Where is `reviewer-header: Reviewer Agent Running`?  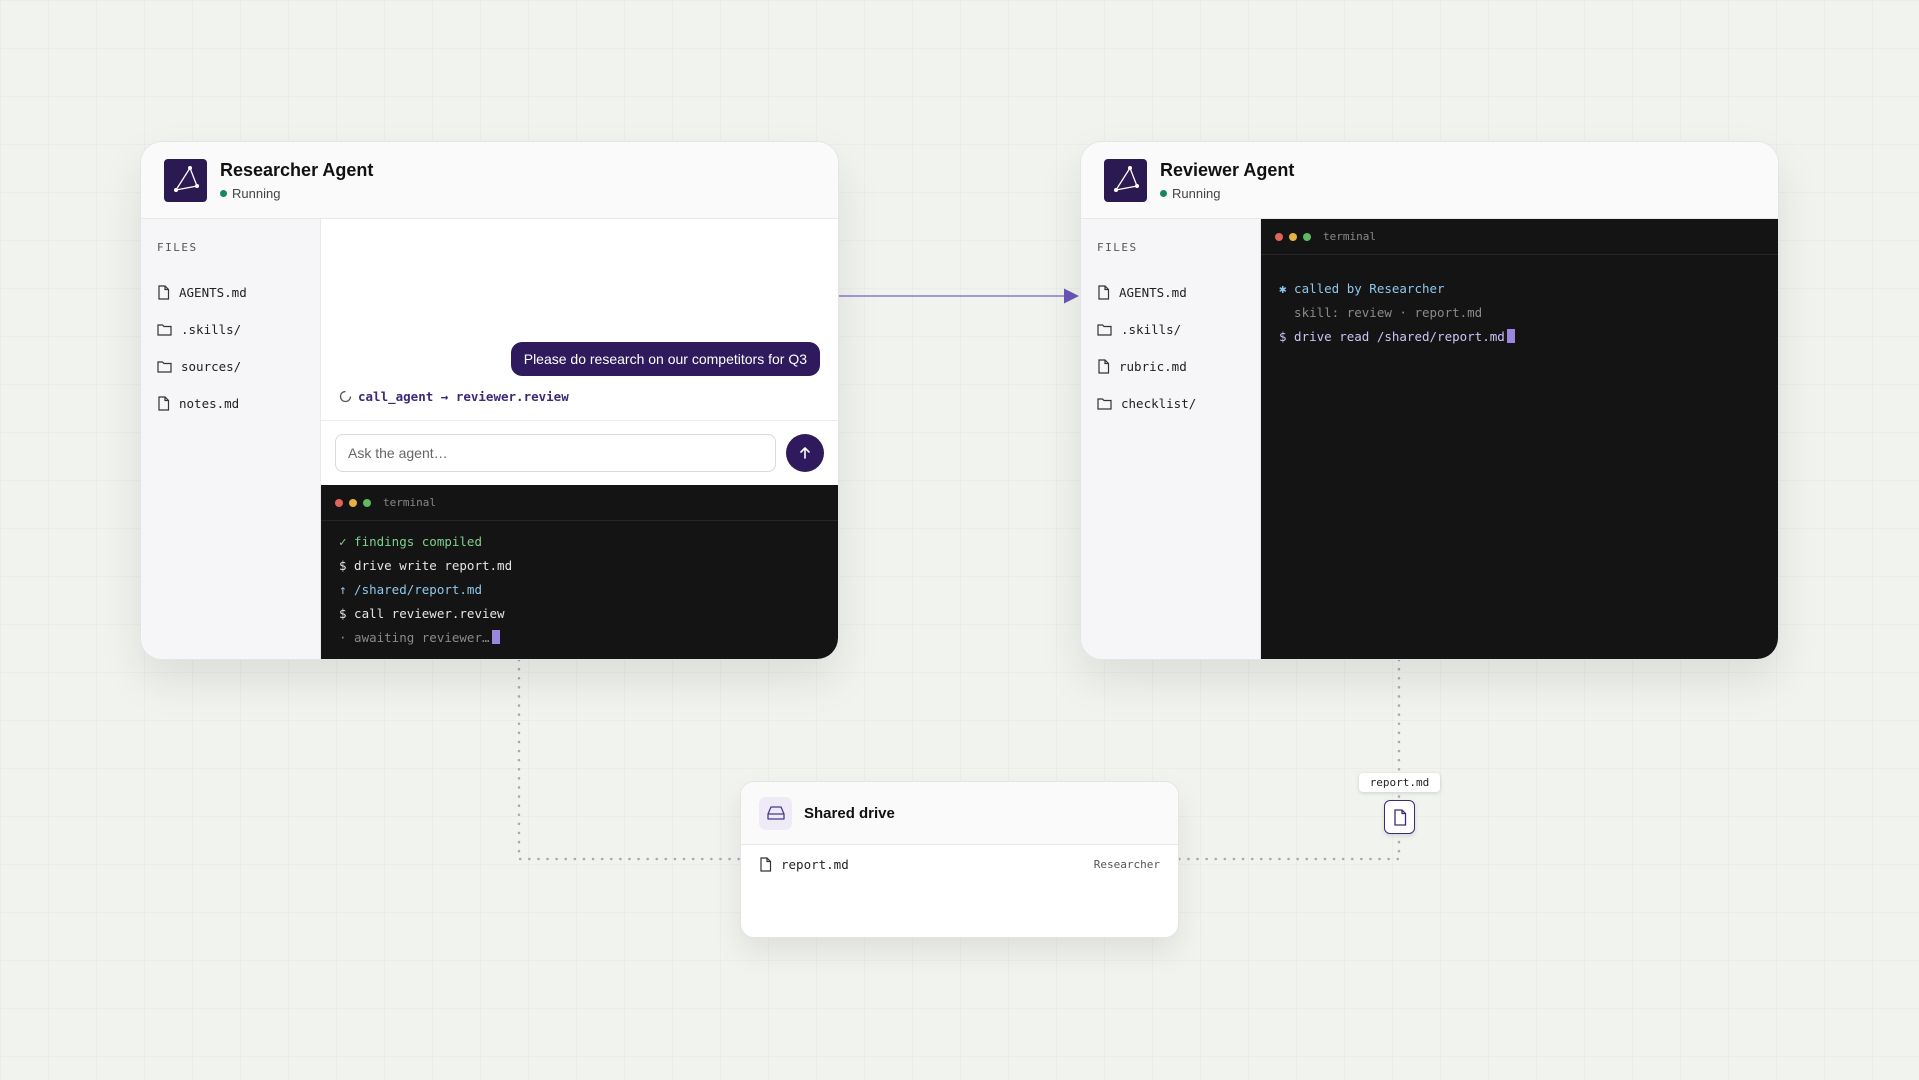
reviewer-header: Reviewer Agent Running is located at coordinates (1429, 180).